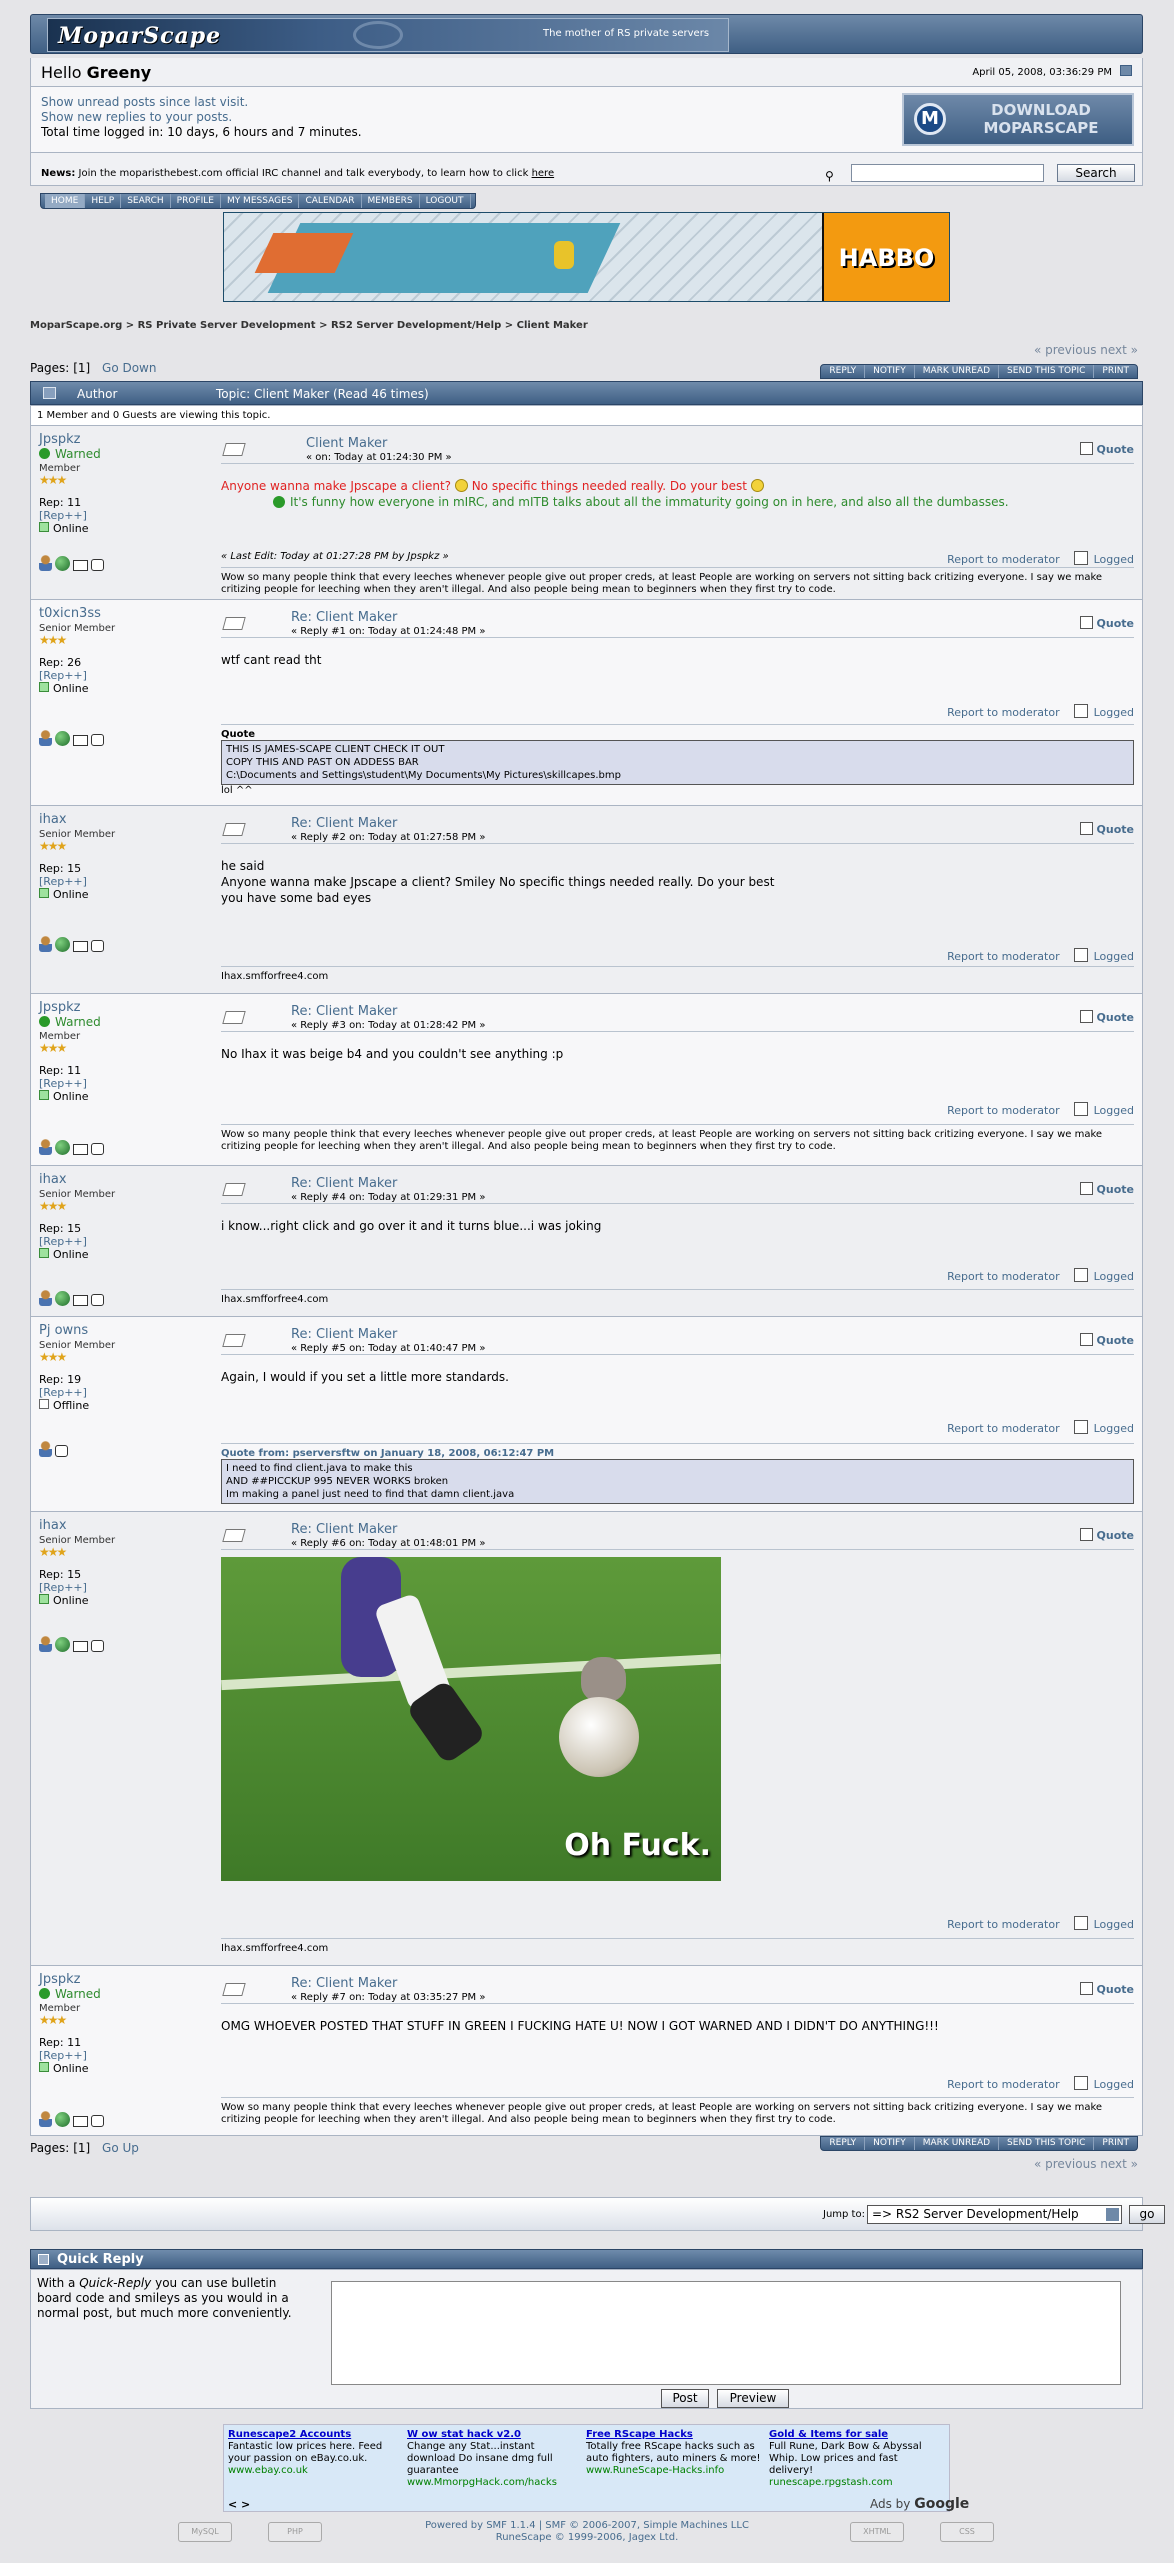  Describe the element at coordinates (673, 2471) in the screenshot. I see `ad-url: www.RuneScape-Hacks.info` at that location.